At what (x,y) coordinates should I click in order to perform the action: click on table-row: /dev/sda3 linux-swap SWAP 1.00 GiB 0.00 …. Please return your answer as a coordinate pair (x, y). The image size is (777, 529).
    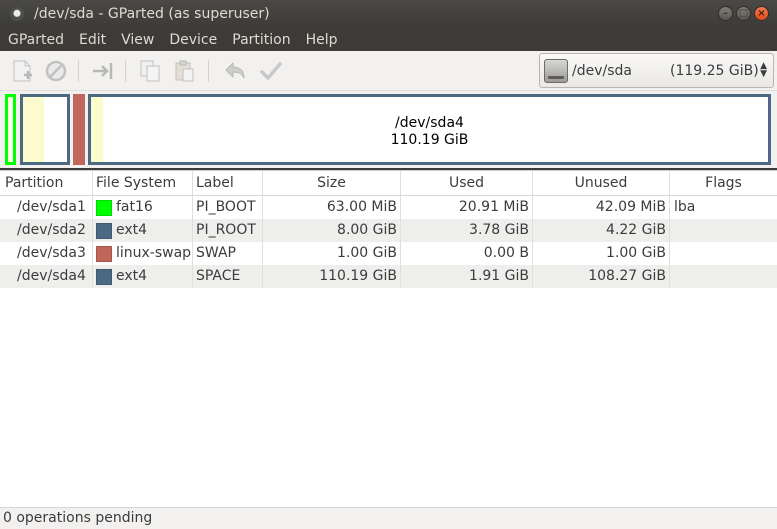
    Looking at the image, I should click on (388, 253).